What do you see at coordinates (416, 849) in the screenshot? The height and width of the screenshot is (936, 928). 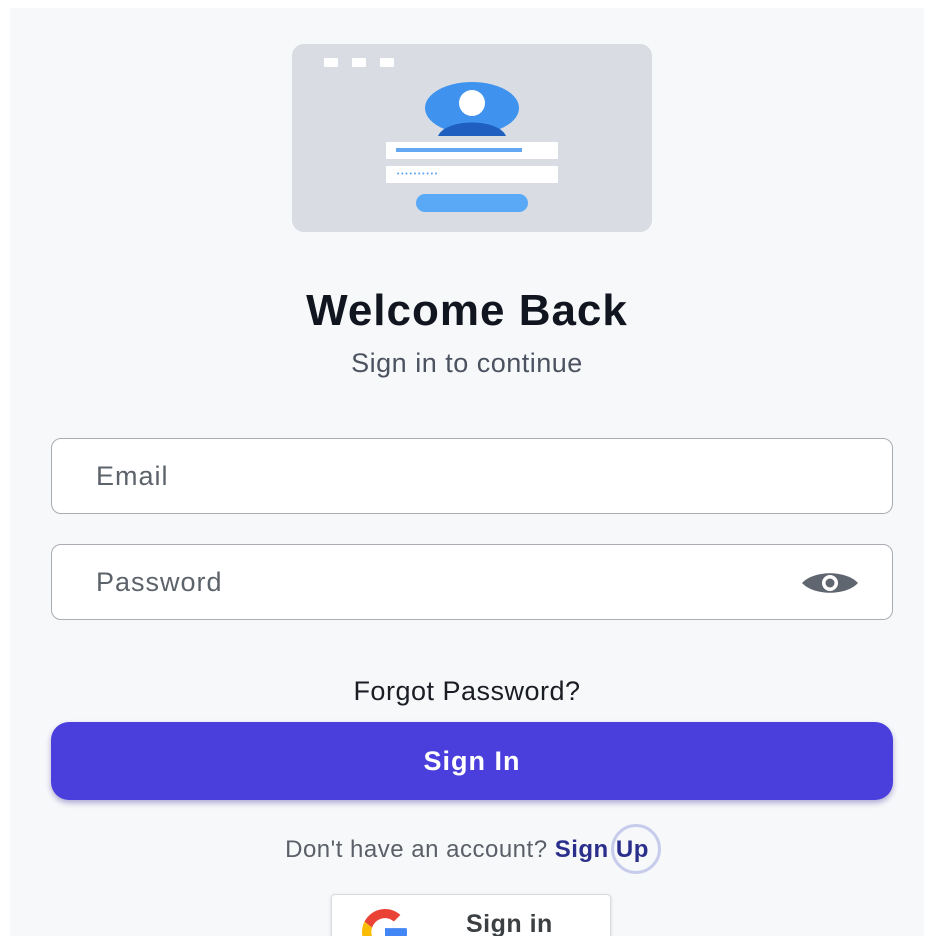 I see `signup-prompt: Don't have an account?` at bounding box center [416, 849].